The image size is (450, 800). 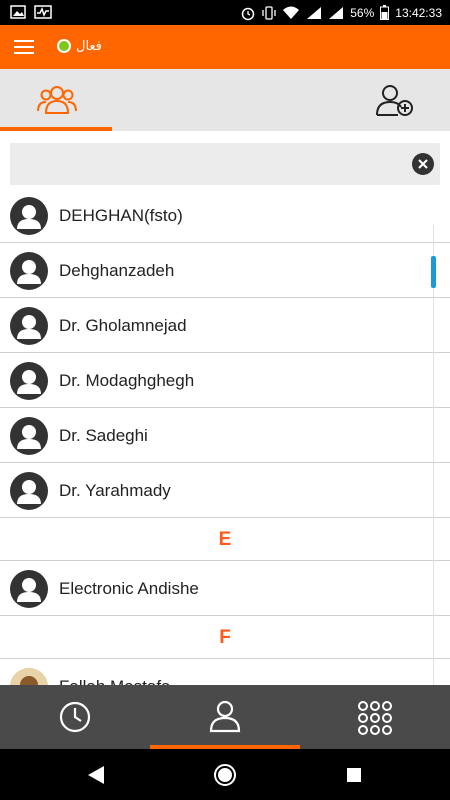 I want to click on nav-recents, so click(x=75, y=717).